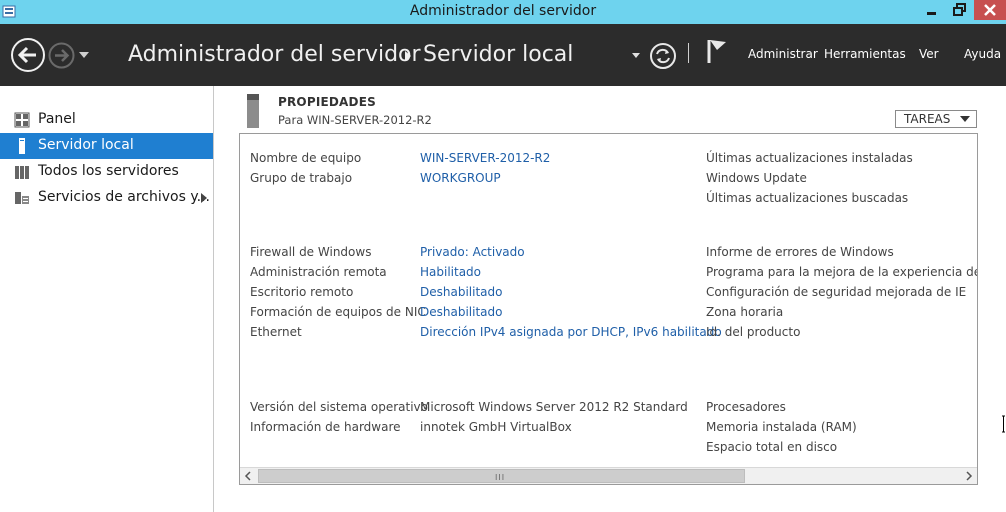  I want to click on sidebar-item-panel: Panel, so click(106, 120).